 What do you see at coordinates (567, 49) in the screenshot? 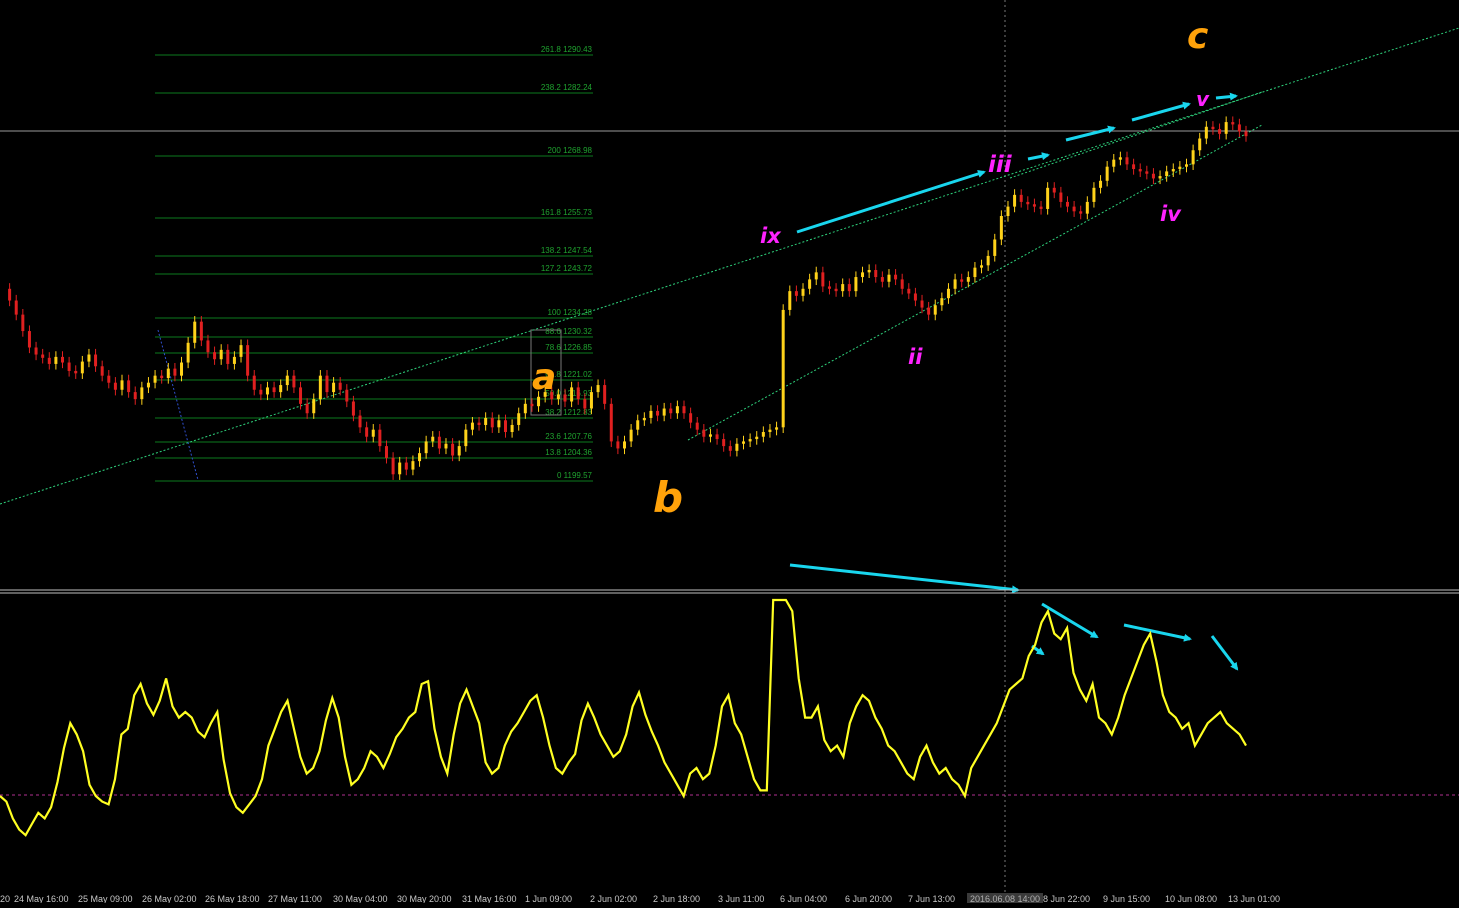
I see `fib-level-label: 261.8 1290.43` at bounding box center [567, 49].